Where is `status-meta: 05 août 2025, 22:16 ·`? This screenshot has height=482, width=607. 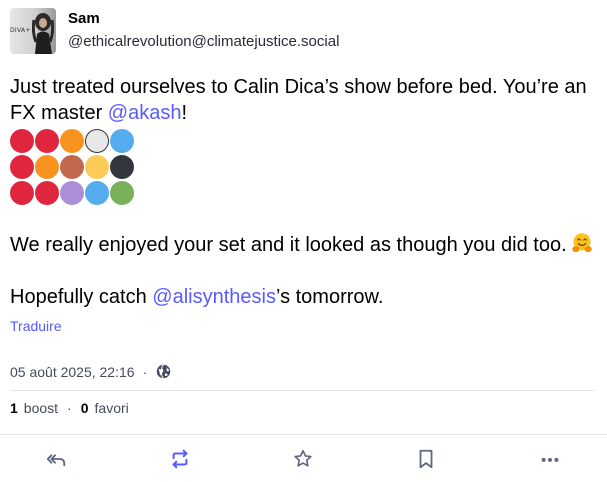
status-meta: 05 août 2025, 22:16 · is located at coordinates (91, 371).